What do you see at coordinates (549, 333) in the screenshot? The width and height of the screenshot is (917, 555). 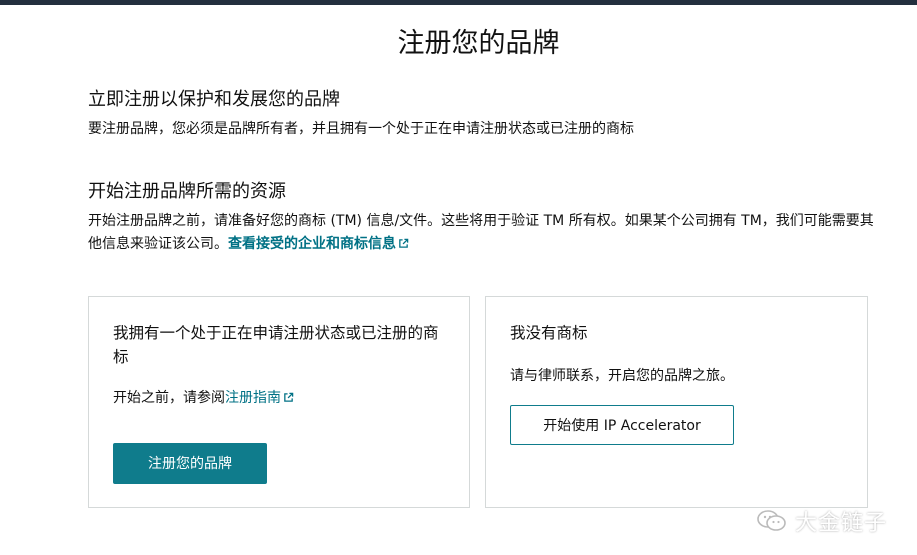 I see `no-trademark-title: 我没有商标` at bounding box center [549, 333].